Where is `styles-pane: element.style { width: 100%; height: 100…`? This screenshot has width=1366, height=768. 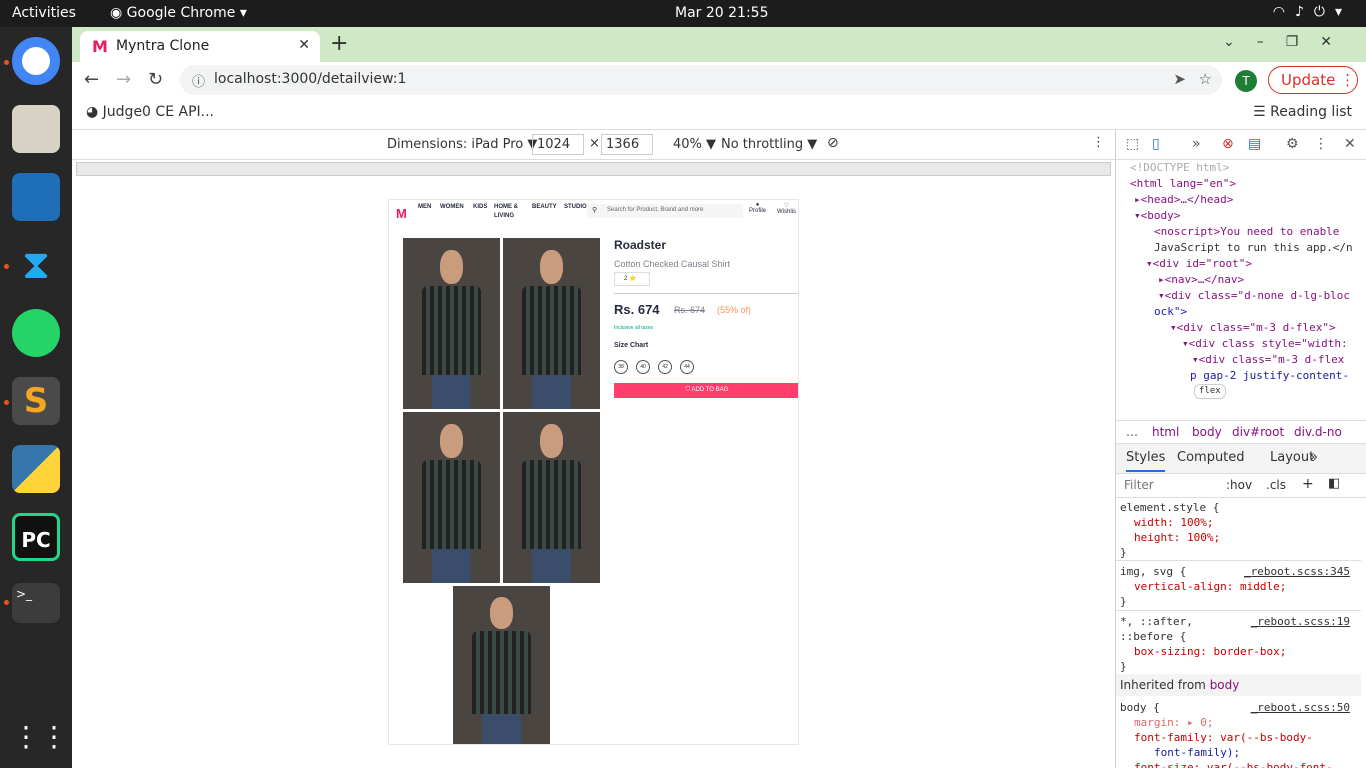
styles-pane: element.style { width: 100%; height: 100… is located at coordinates (1241, 633).